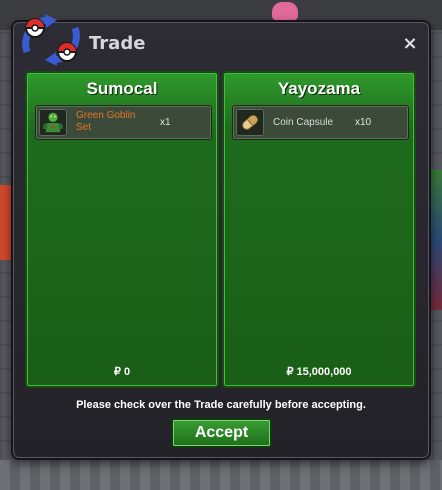  Describe the element at coordinates (363, 122) in the screenshot. I see `trade-item-quantity: x10` at that location.